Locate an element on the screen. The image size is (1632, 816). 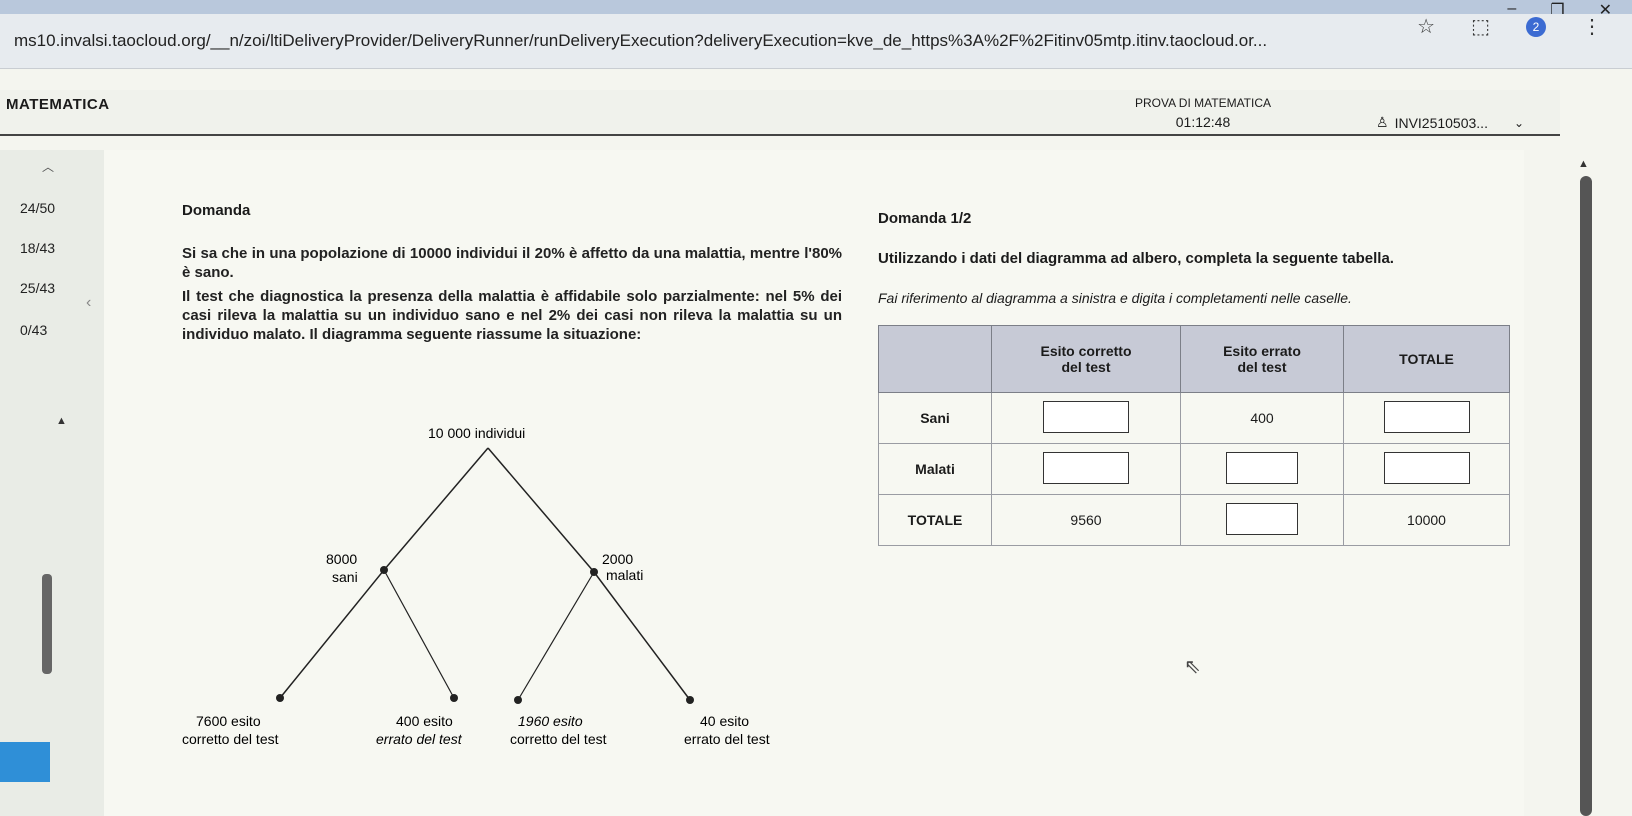
tree-leaf-4-value: 40 esito is located at coordinates (724, 721).